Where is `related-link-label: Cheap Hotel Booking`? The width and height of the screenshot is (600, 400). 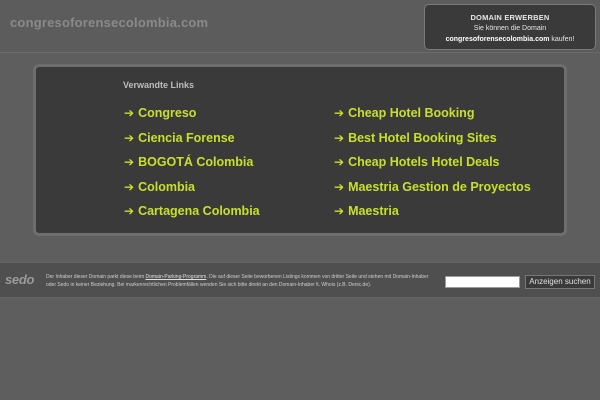
related-link-label: Cheap Hotel Booking is located at coordinates (411, 113).